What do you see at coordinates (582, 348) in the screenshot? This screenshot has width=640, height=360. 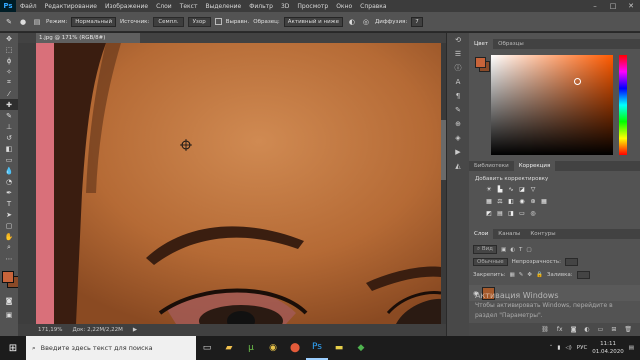 I see `language-indicator: РУС` at bounding box center [582, 348].